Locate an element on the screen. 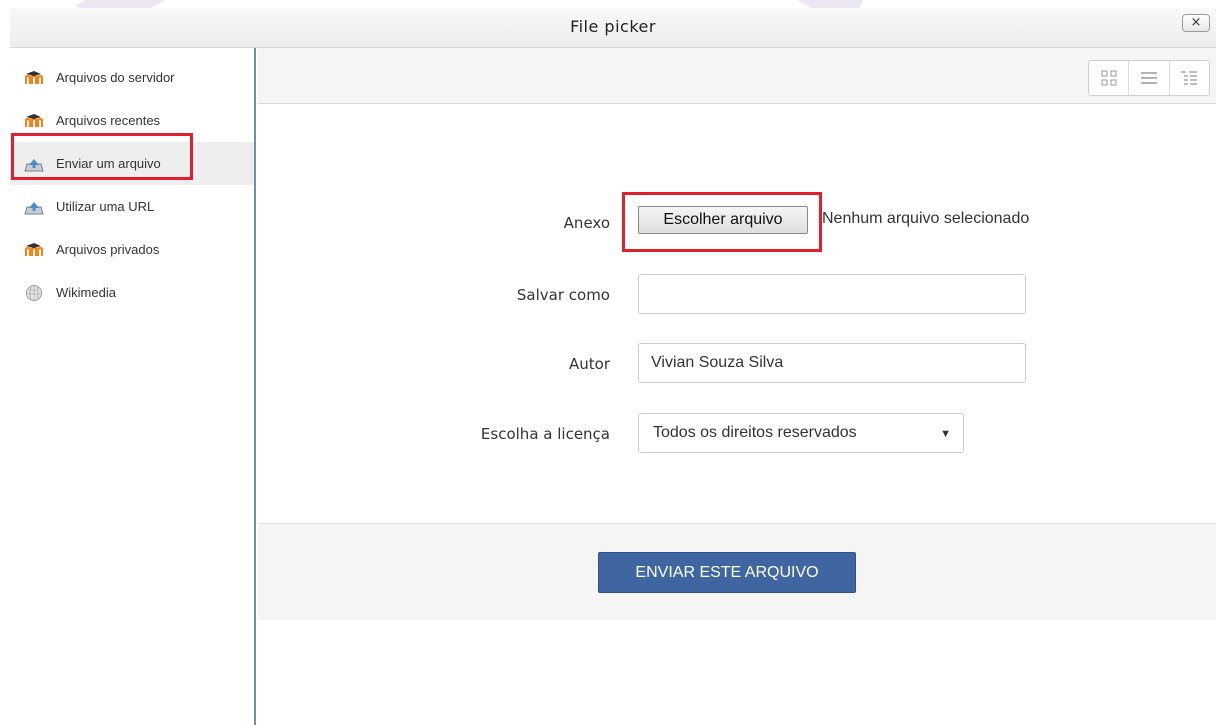 The image size is (1216, 725). icons-view-button is located at coordinates (1109, 78).